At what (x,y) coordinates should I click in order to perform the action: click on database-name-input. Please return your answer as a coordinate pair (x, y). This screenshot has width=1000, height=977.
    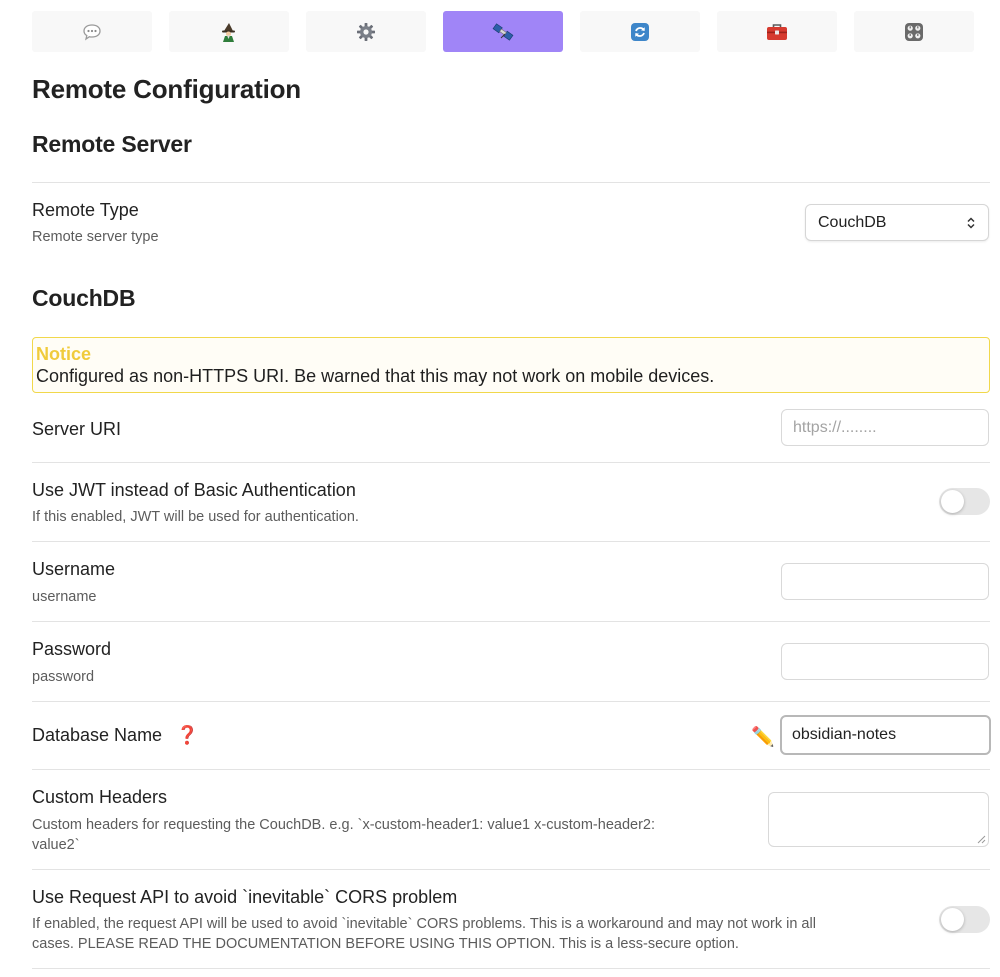
    Looking at the image, I should click on (885, 735).